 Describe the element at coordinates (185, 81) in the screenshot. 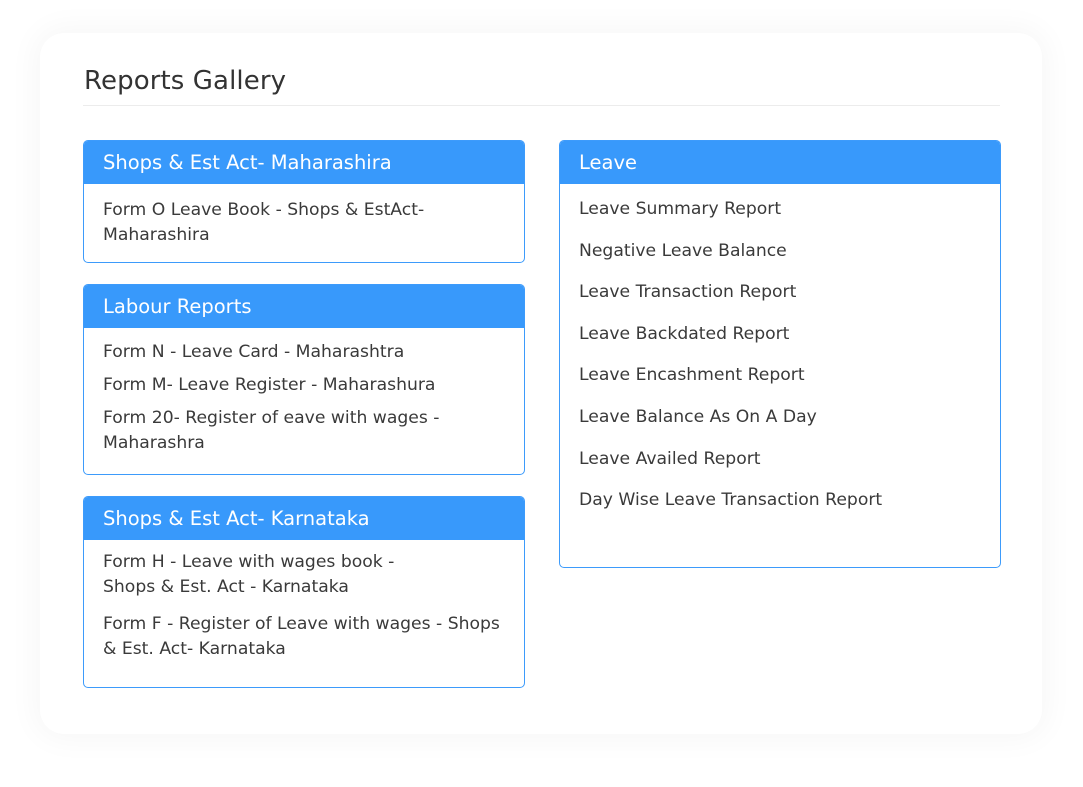

I see `page-title: Reports Gallery` at that location.